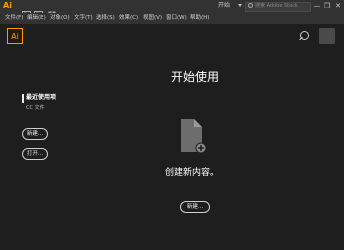  I want to click on app-icon: Ai, so click(7, 5).